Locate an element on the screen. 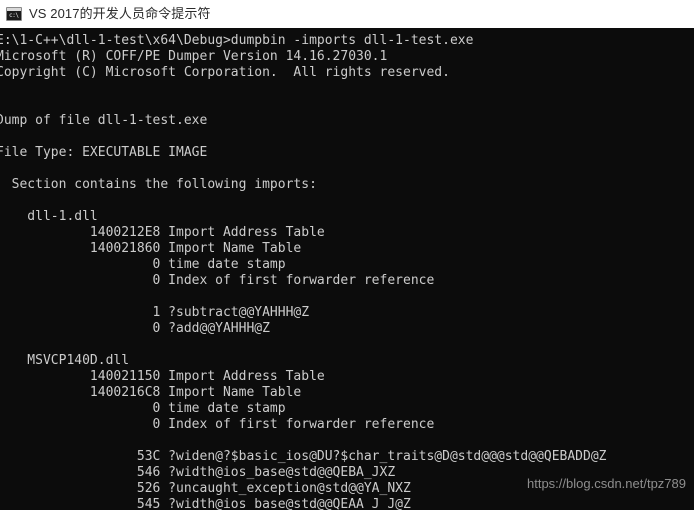 The width and height of the screenshot is (694, 510). window-title-text: VS 2017的开发人员命令提示符 is located at coordinates (120, 13).